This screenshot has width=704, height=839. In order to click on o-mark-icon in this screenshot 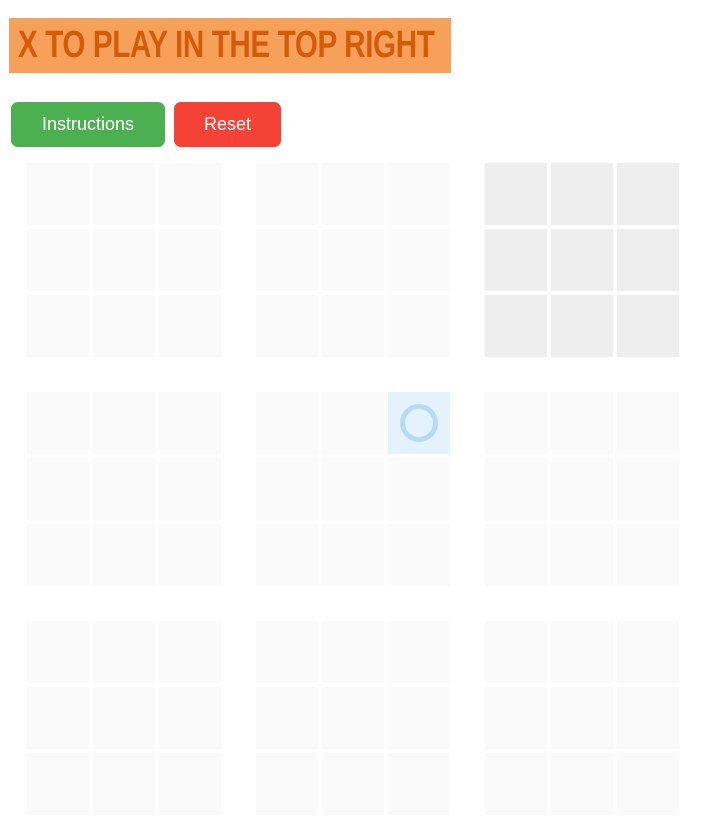, I will do `click(419, 423)`.